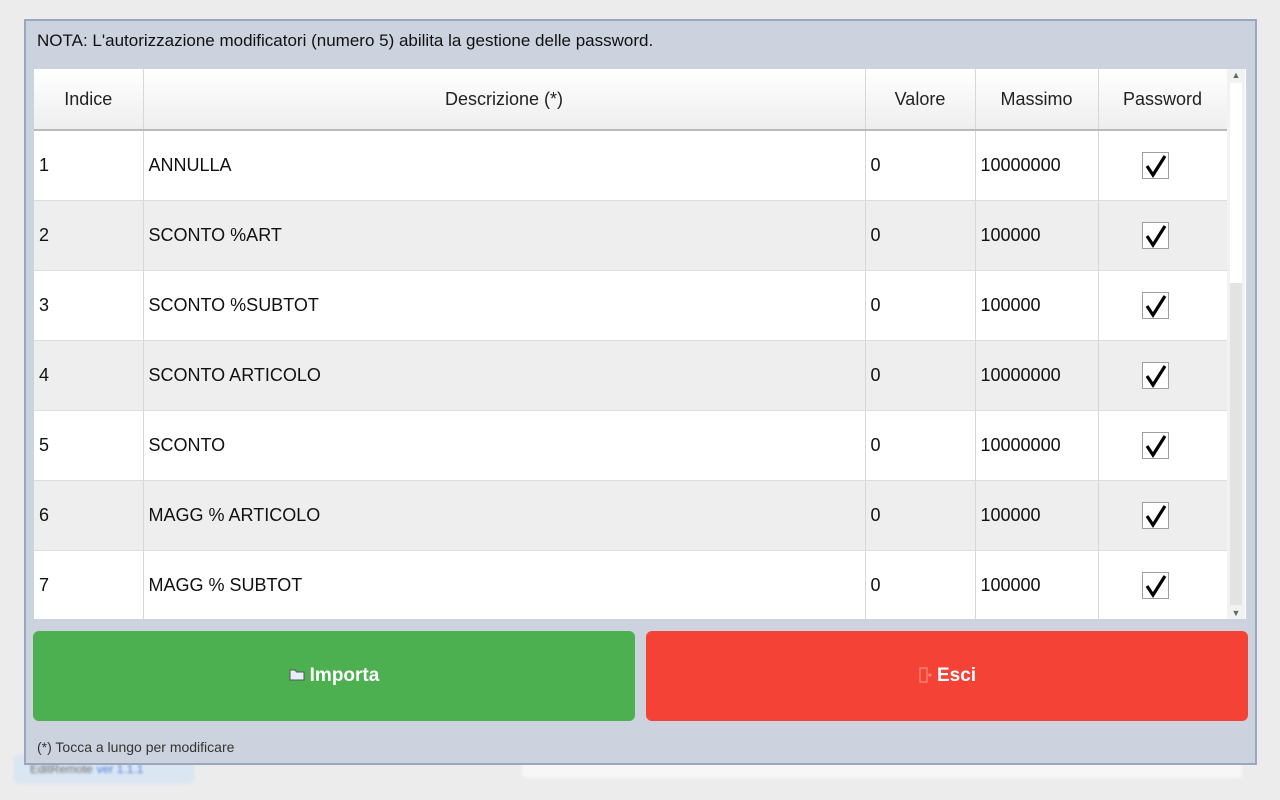 The height and width of the screenshot is (800, 1280). What do you see at coordinates (1236, 75) in the screenshot?
I see `scroll-up-arrow-icon: ▲` at bounding box center [1236, 75].